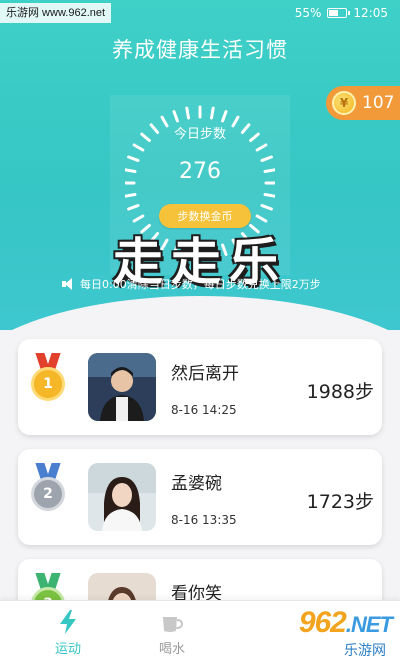 This screenshot has height=666, width=400. What do you see at coordinates (200, 387) in the screenshot?
I see `leaderboard-row: 1 然后离开 8-16 14:25 1988步` at bounding box center [200, 387].